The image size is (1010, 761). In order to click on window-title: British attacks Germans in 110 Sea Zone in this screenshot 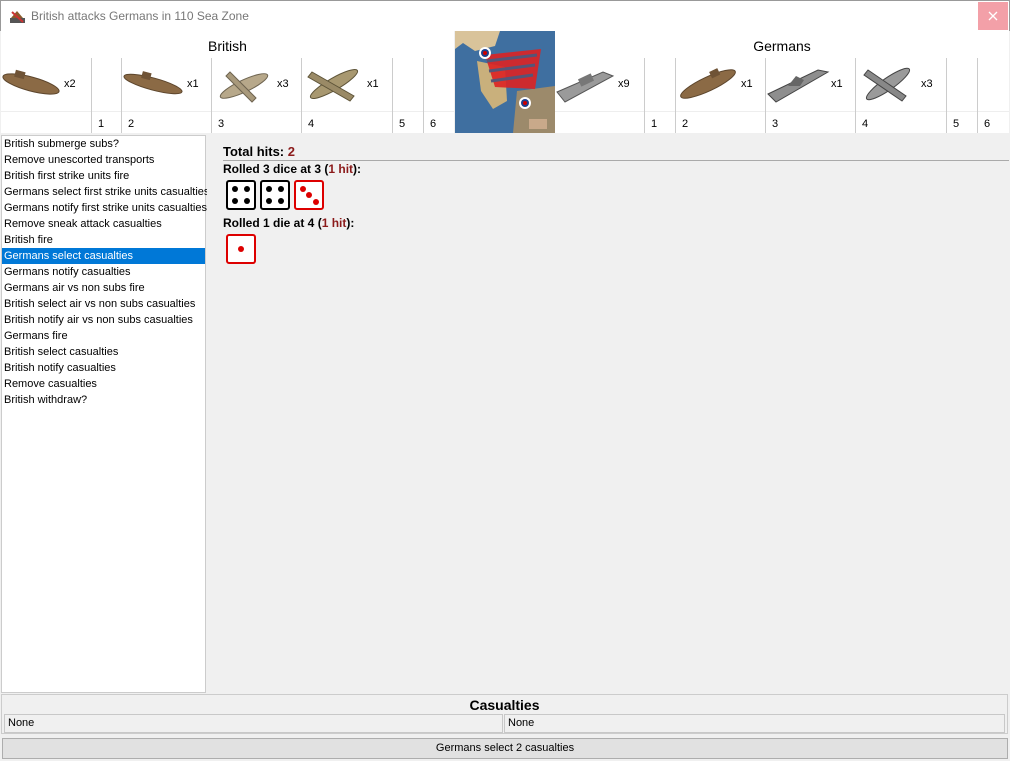, I will do `click(140, 16)`.